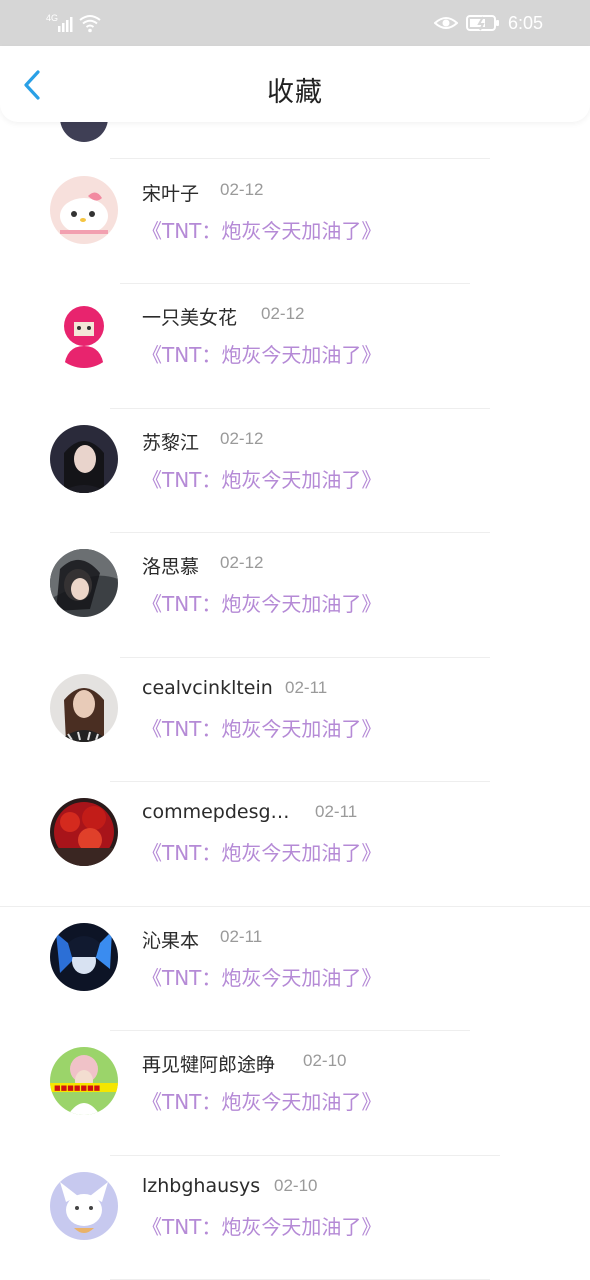  I want to click on list-item: cealvcinkltein 02-11 《TNT：炮灰今天加油了》, so click(295, 719).